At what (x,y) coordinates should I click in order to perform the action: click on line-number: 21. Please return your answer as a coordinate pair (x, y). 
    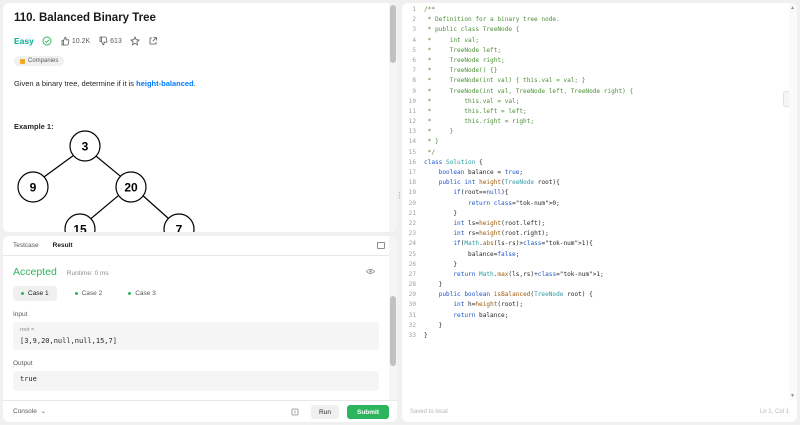
    Looking at the image, I should click on (412, 213).